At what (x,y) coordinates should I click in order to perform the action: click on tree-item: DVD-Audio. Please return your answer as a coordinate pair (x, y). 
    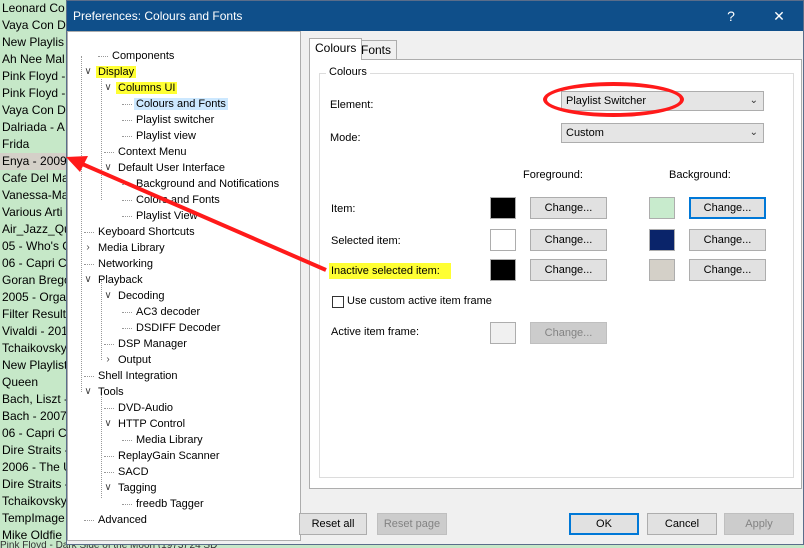
    Looking at the image, I should click on (139, 408).